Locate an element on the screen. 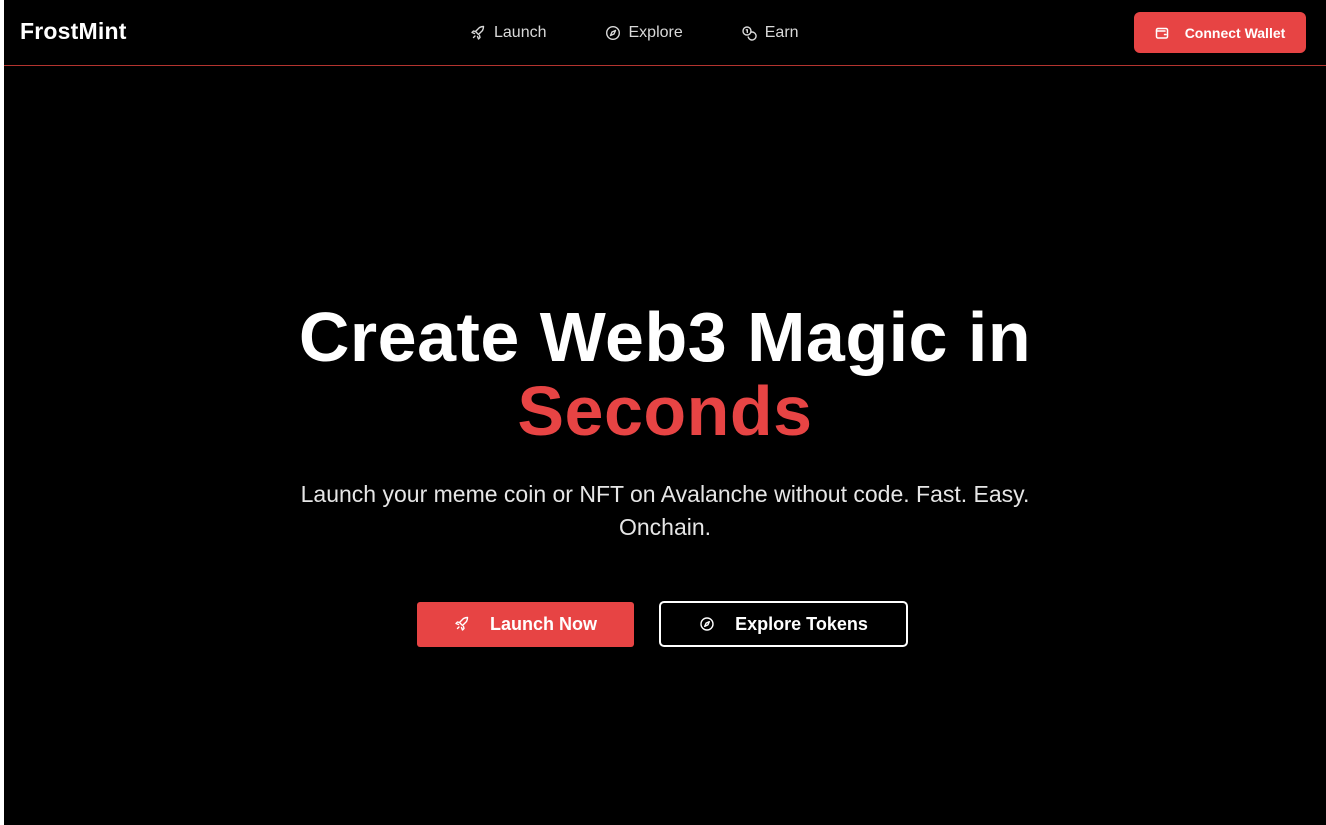 This screenshot has height=825, width=1326. launch-now-button: Launch Now is located at coordinates (525, 624).